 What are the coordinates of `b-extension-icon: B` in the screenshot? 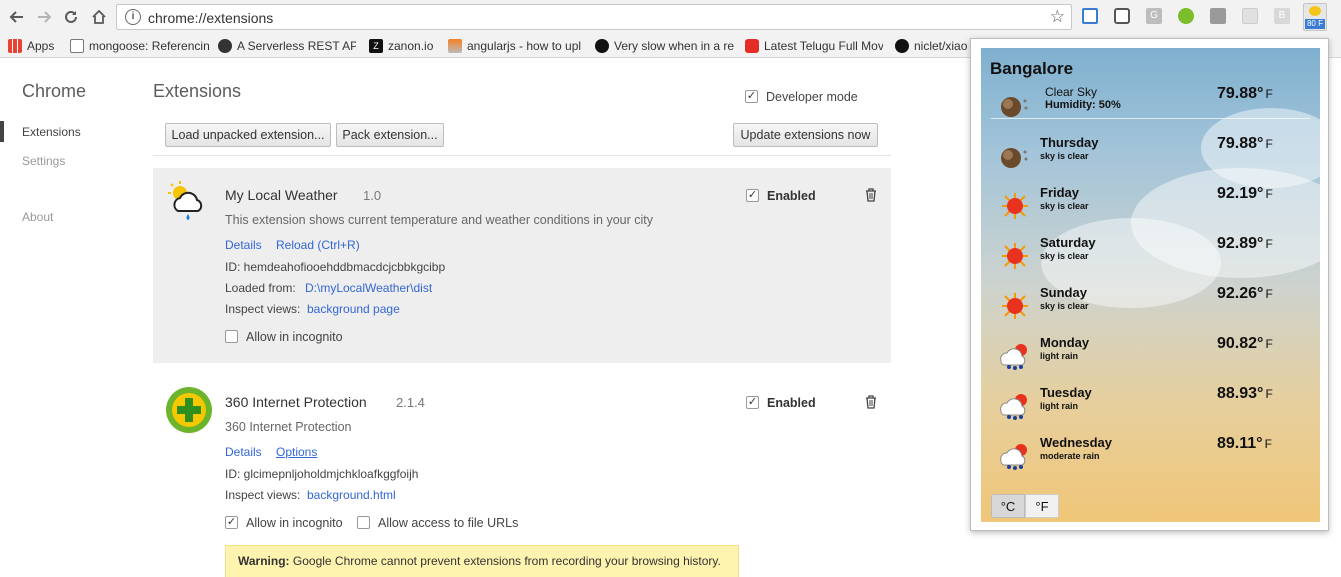 It's located at (1282, 16).